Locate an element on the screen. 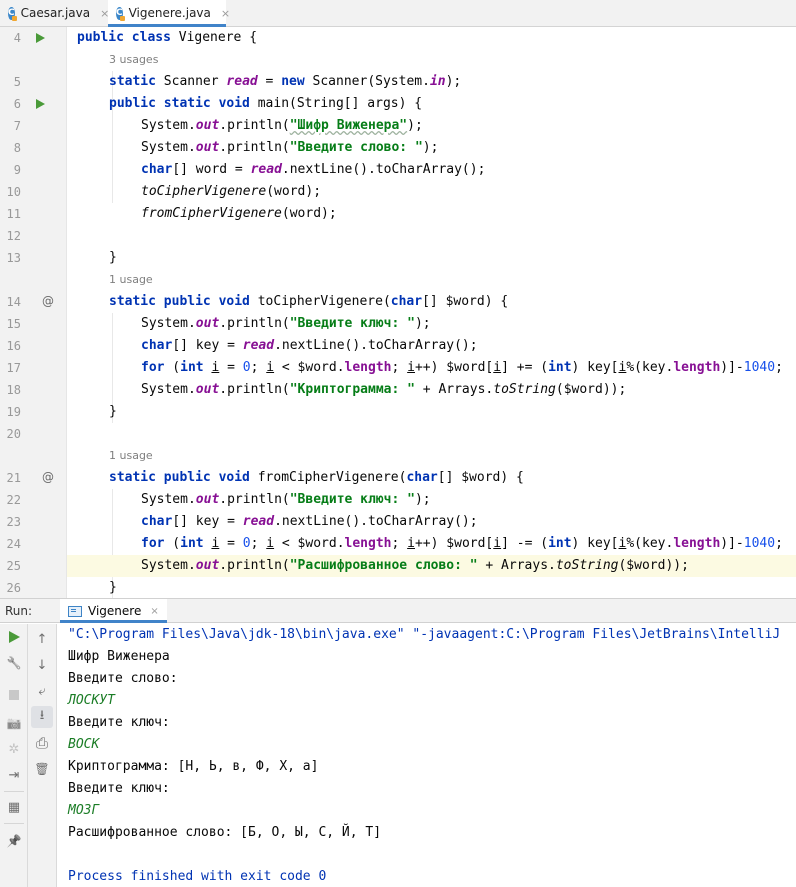 The height and width of the screenshot is (887, 796). layout-icon: ▦ is located at coordinates (14, 807).